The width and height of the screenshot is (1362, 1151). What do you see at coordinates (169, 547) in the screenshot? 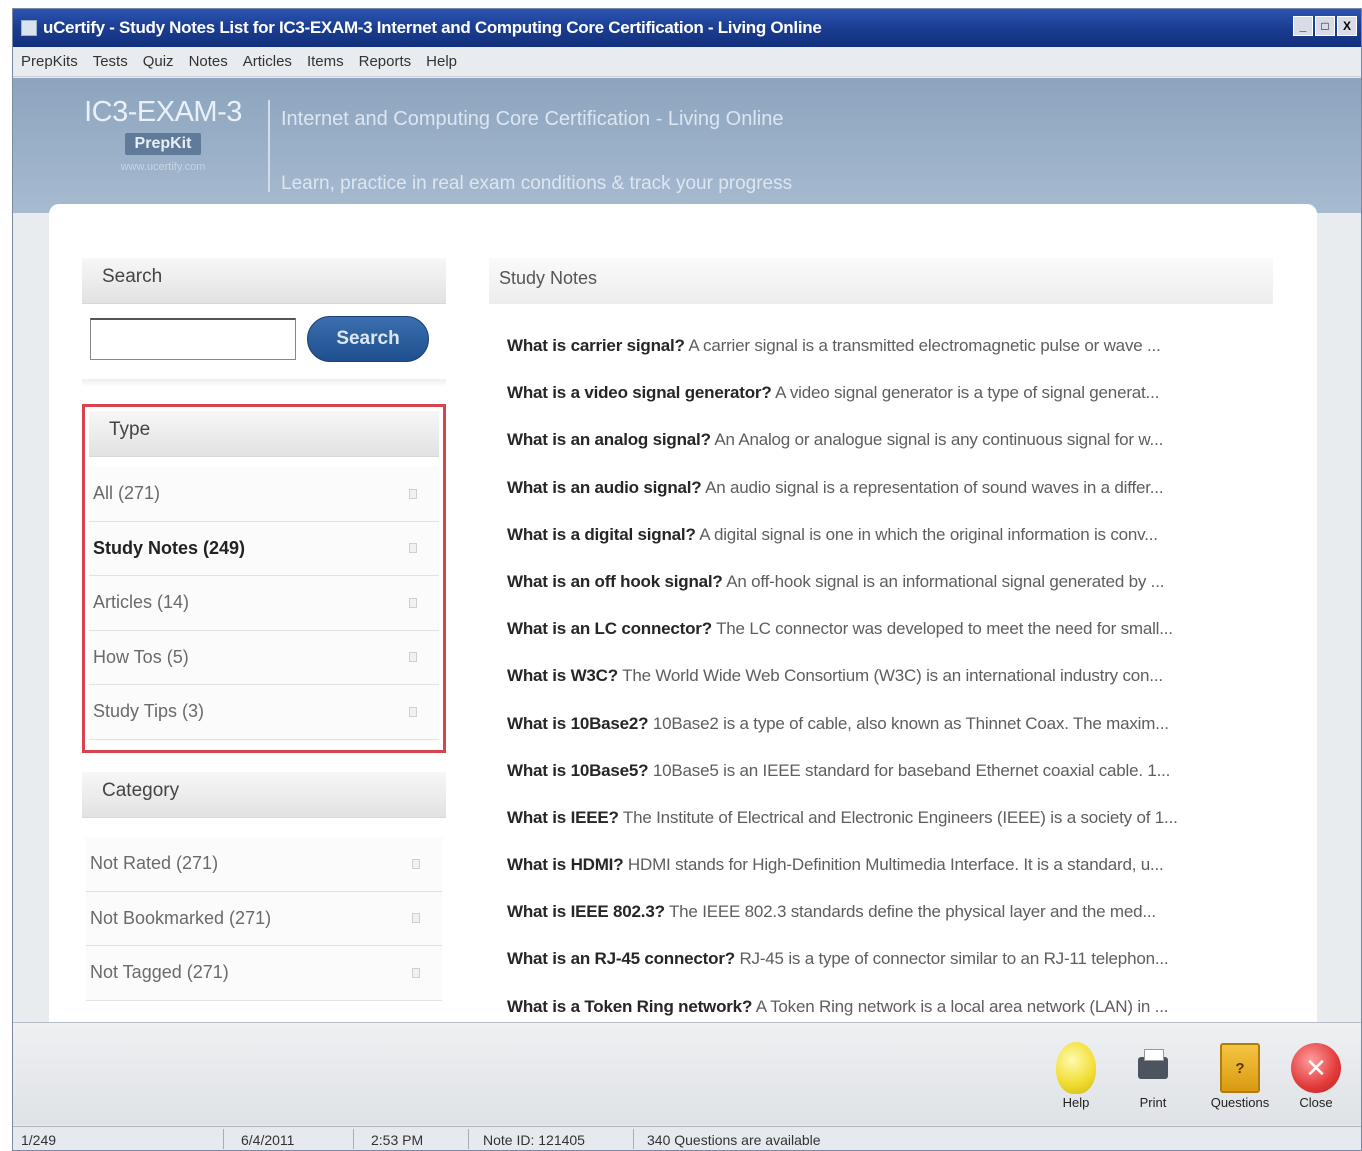
I see `filter-label: Study Notes (249)` at bounding box center [169, 547].